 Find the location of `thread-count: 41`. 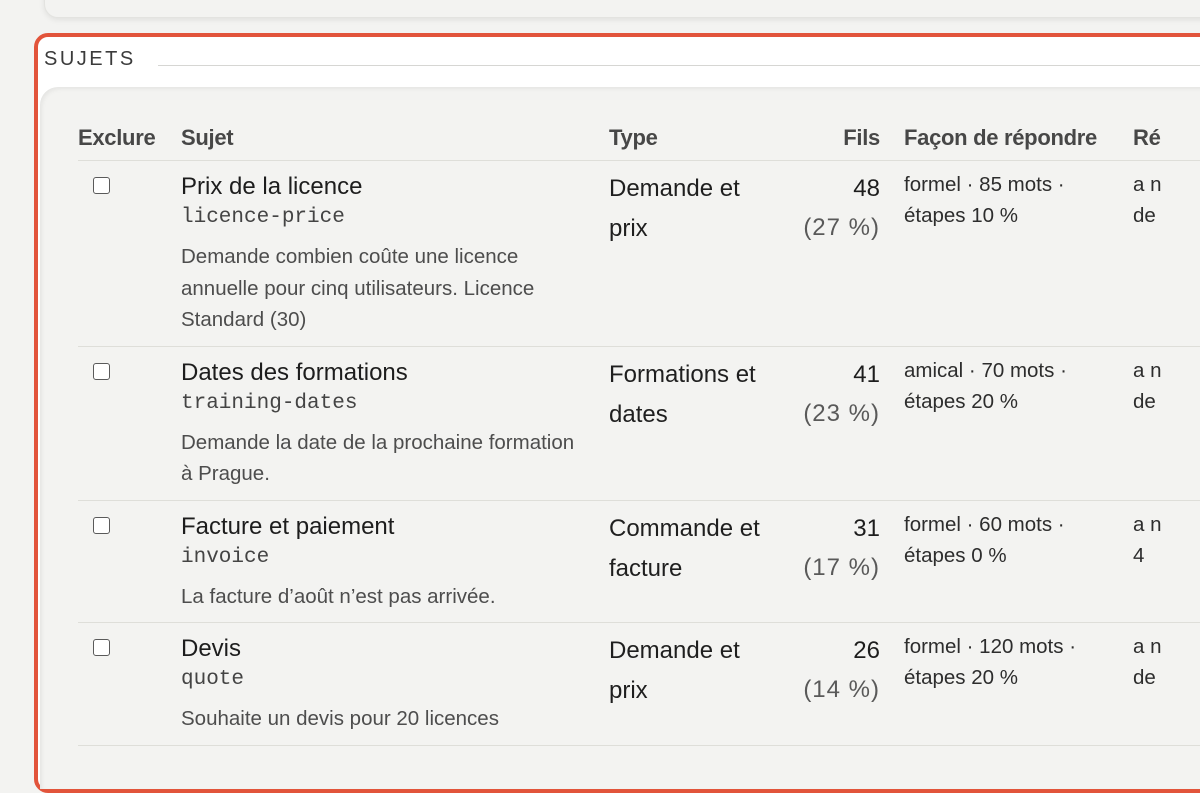

thread-count: 41 is located at coordinates (866, 374).